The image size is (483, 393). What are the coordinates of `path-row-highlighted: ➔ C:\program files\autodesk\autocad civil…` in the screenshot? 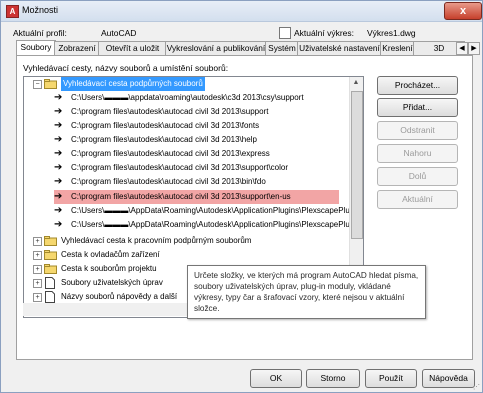 It's located at (196, 197).